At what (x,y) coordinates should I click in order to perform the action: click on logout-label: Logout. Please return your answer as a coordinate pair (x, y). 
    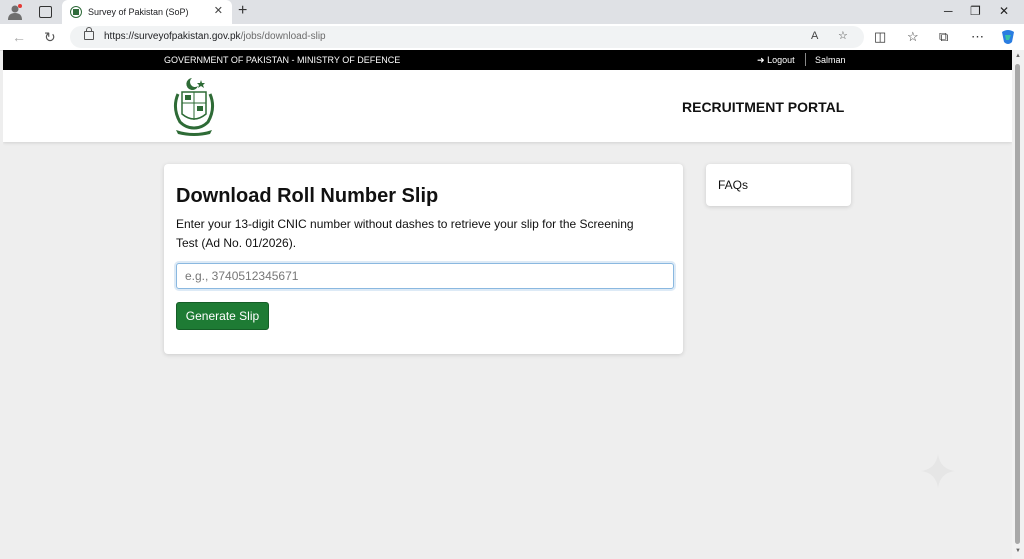
    Looking at the image, I should click on (781, 60).